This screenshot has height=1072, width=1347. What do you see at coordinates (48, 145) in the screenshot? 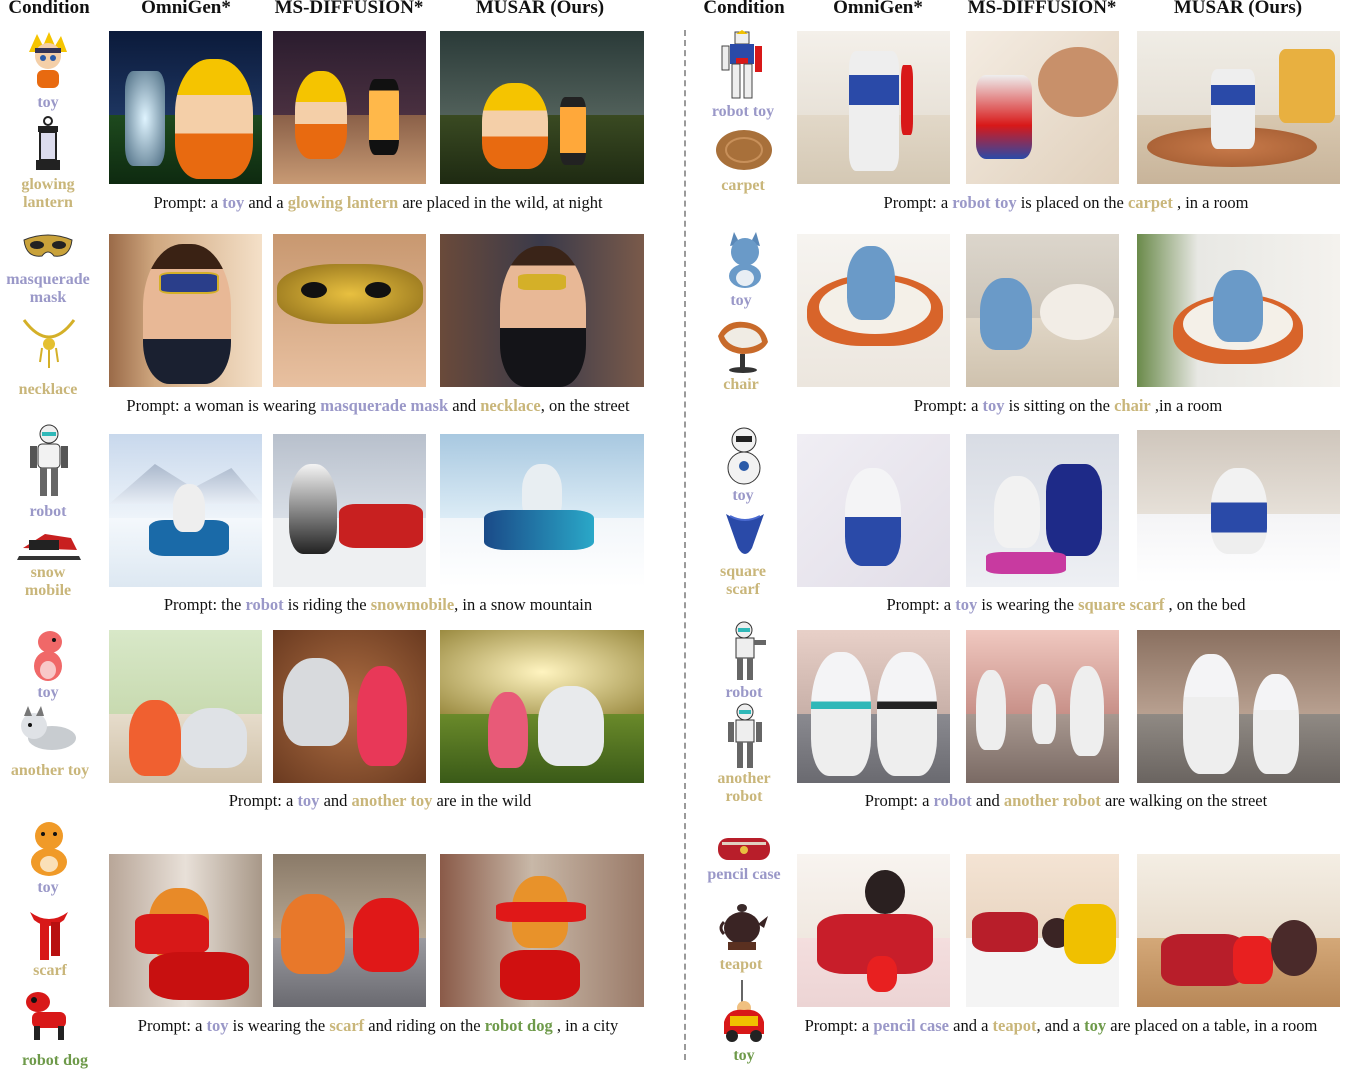
I see `lantern-icon` at bounding box center [48, 145].